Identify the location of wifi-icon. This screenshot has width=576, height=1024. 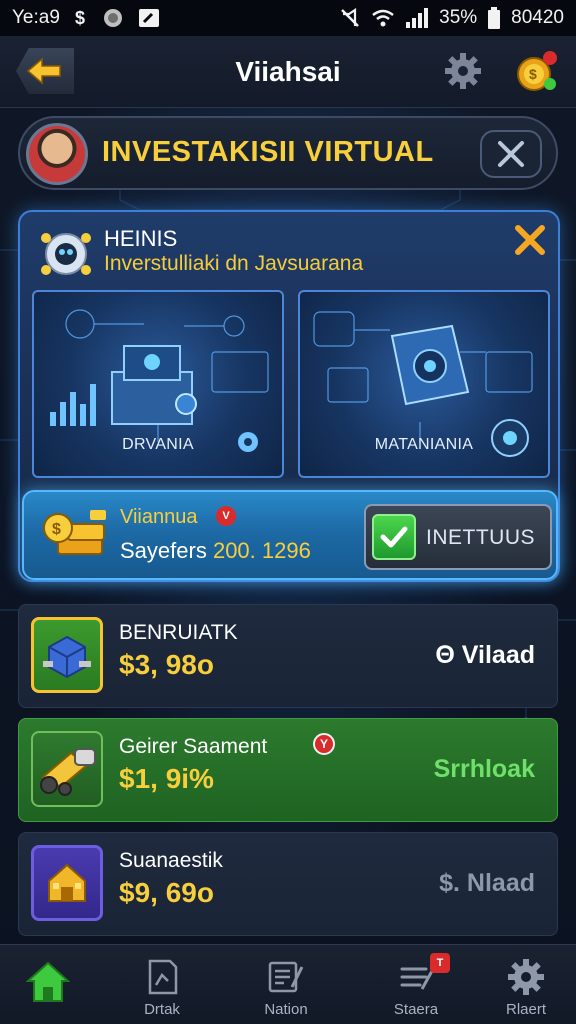
(383, 18).